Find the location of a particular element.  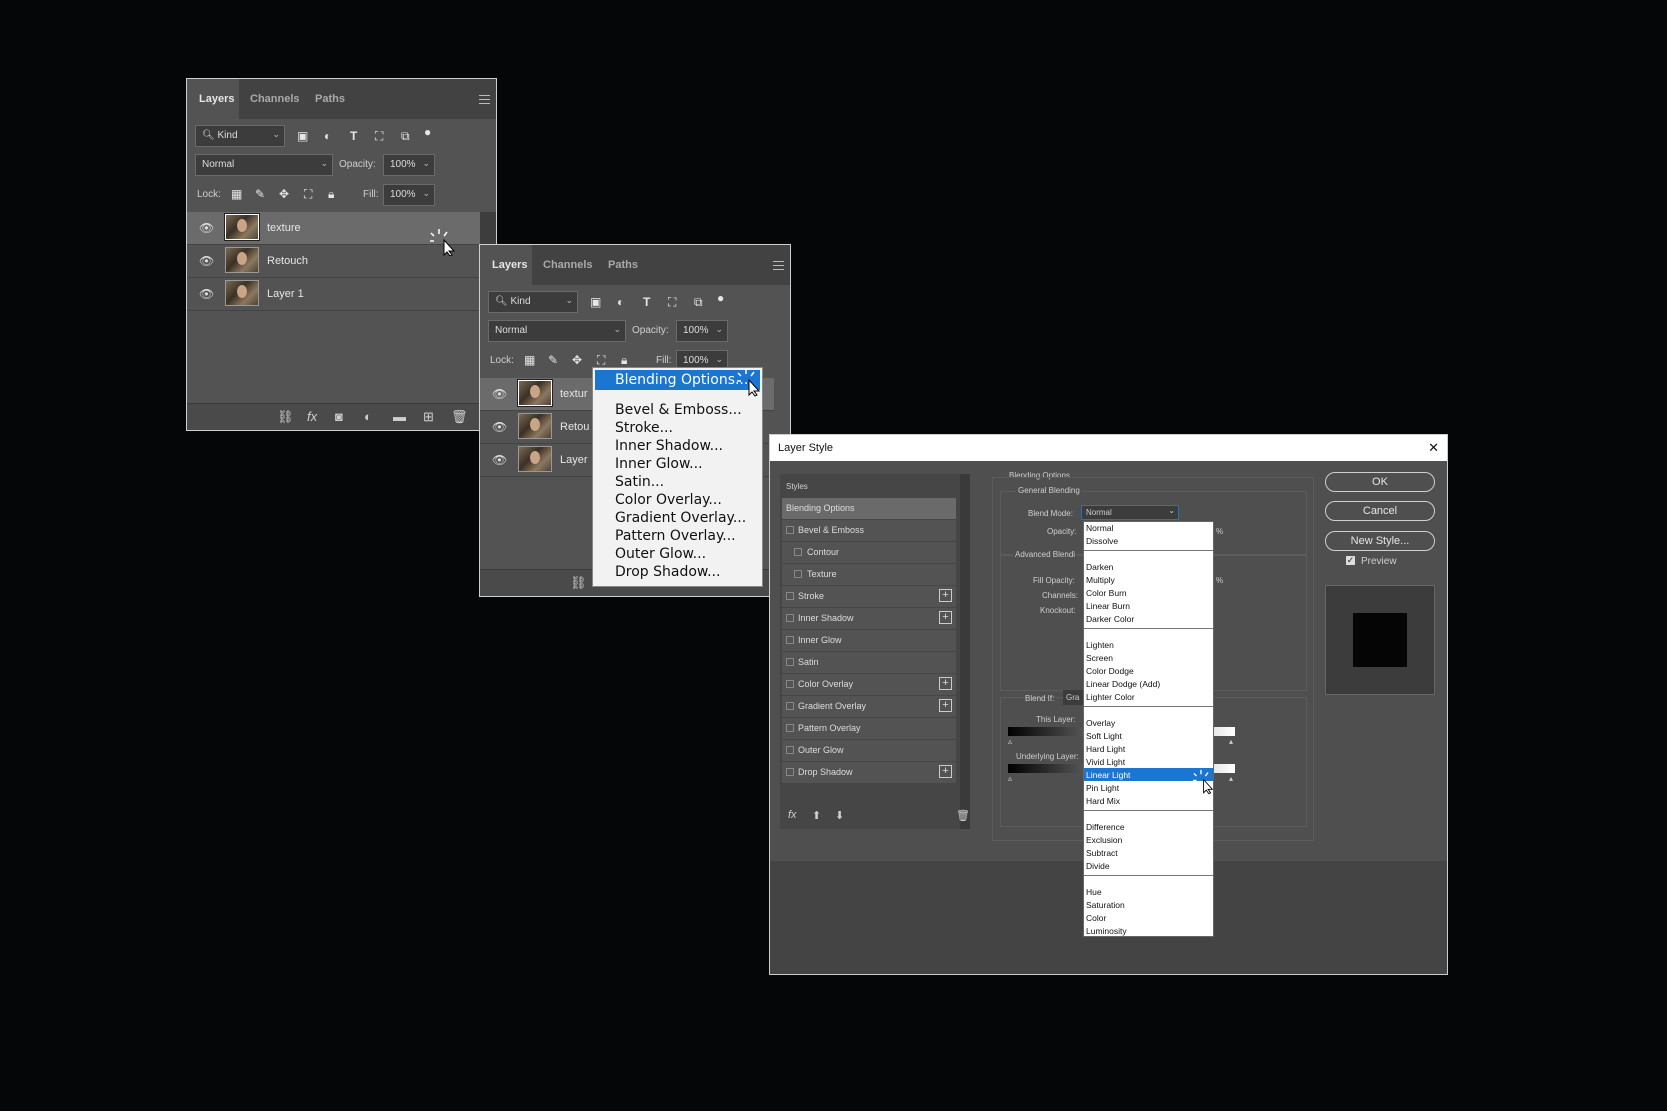

blend-option-screen: Screen is located at coordinates (1099, 658).